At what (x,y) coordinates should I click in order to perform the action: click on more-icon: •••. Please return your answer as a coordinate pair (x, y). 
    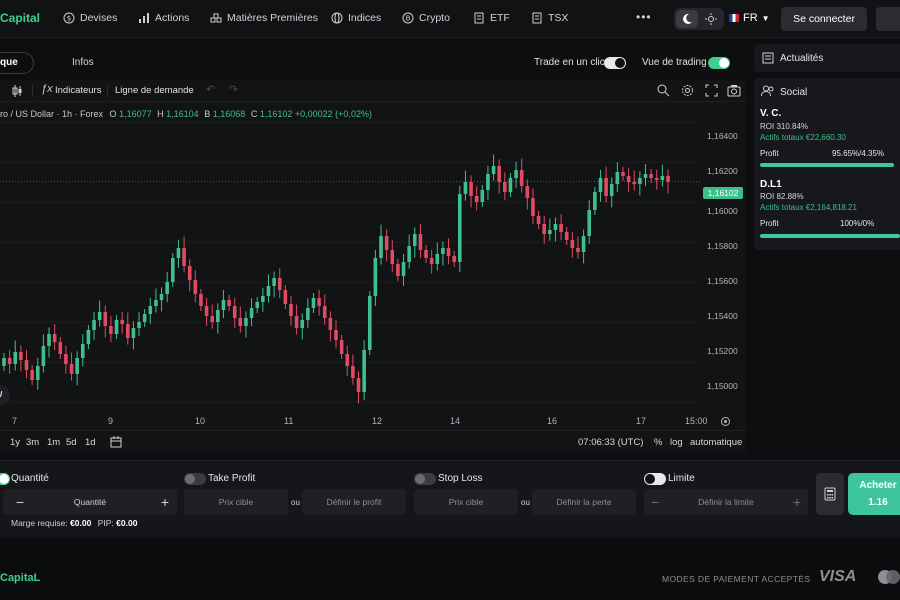
    Looking at the image, I should click on (644, 17).